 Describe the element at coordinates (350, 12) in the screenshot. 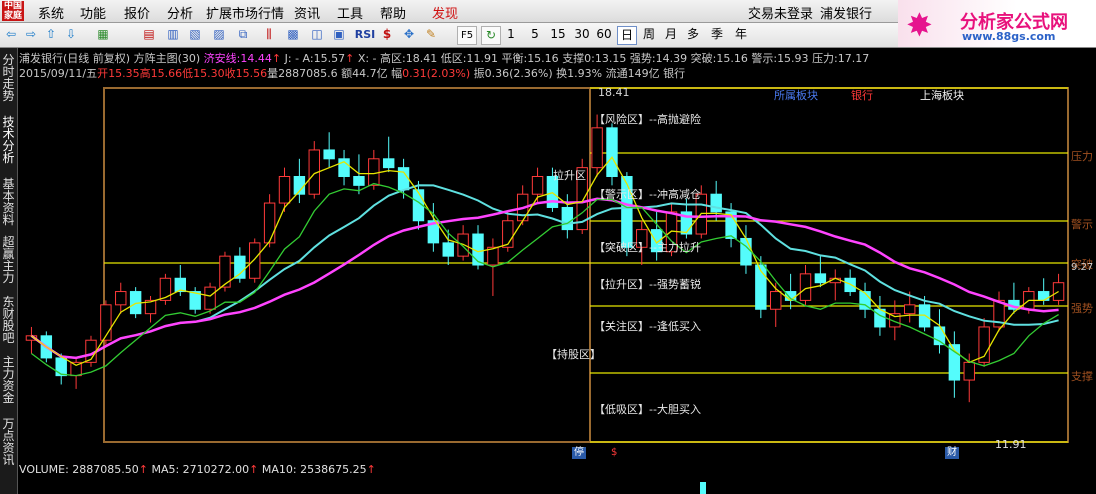

I see `menu-tools: 工具` at that location.